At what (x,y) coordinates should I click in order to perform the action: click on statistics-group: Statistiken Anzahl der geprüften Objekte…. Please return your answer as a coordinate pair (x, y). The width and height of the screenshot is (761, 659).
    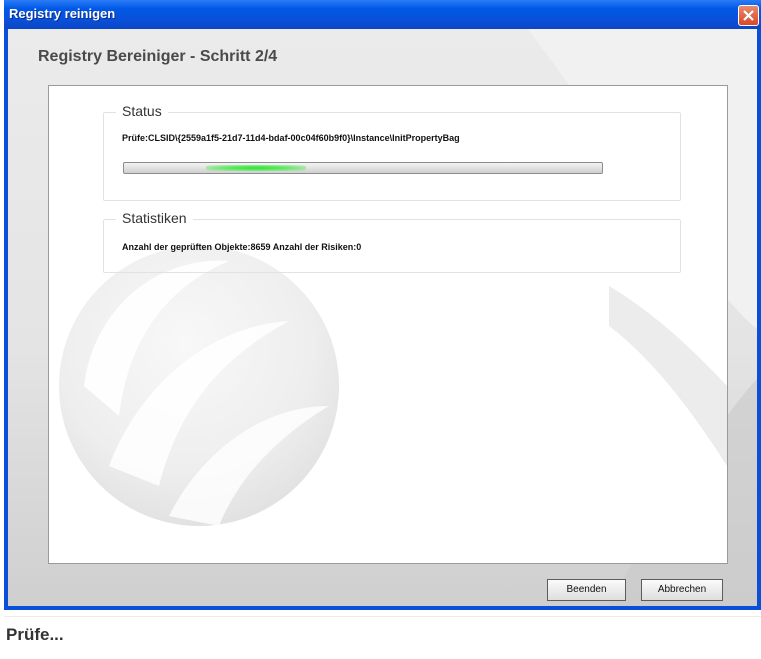
    Looking at the image, I should click on (392, 241).